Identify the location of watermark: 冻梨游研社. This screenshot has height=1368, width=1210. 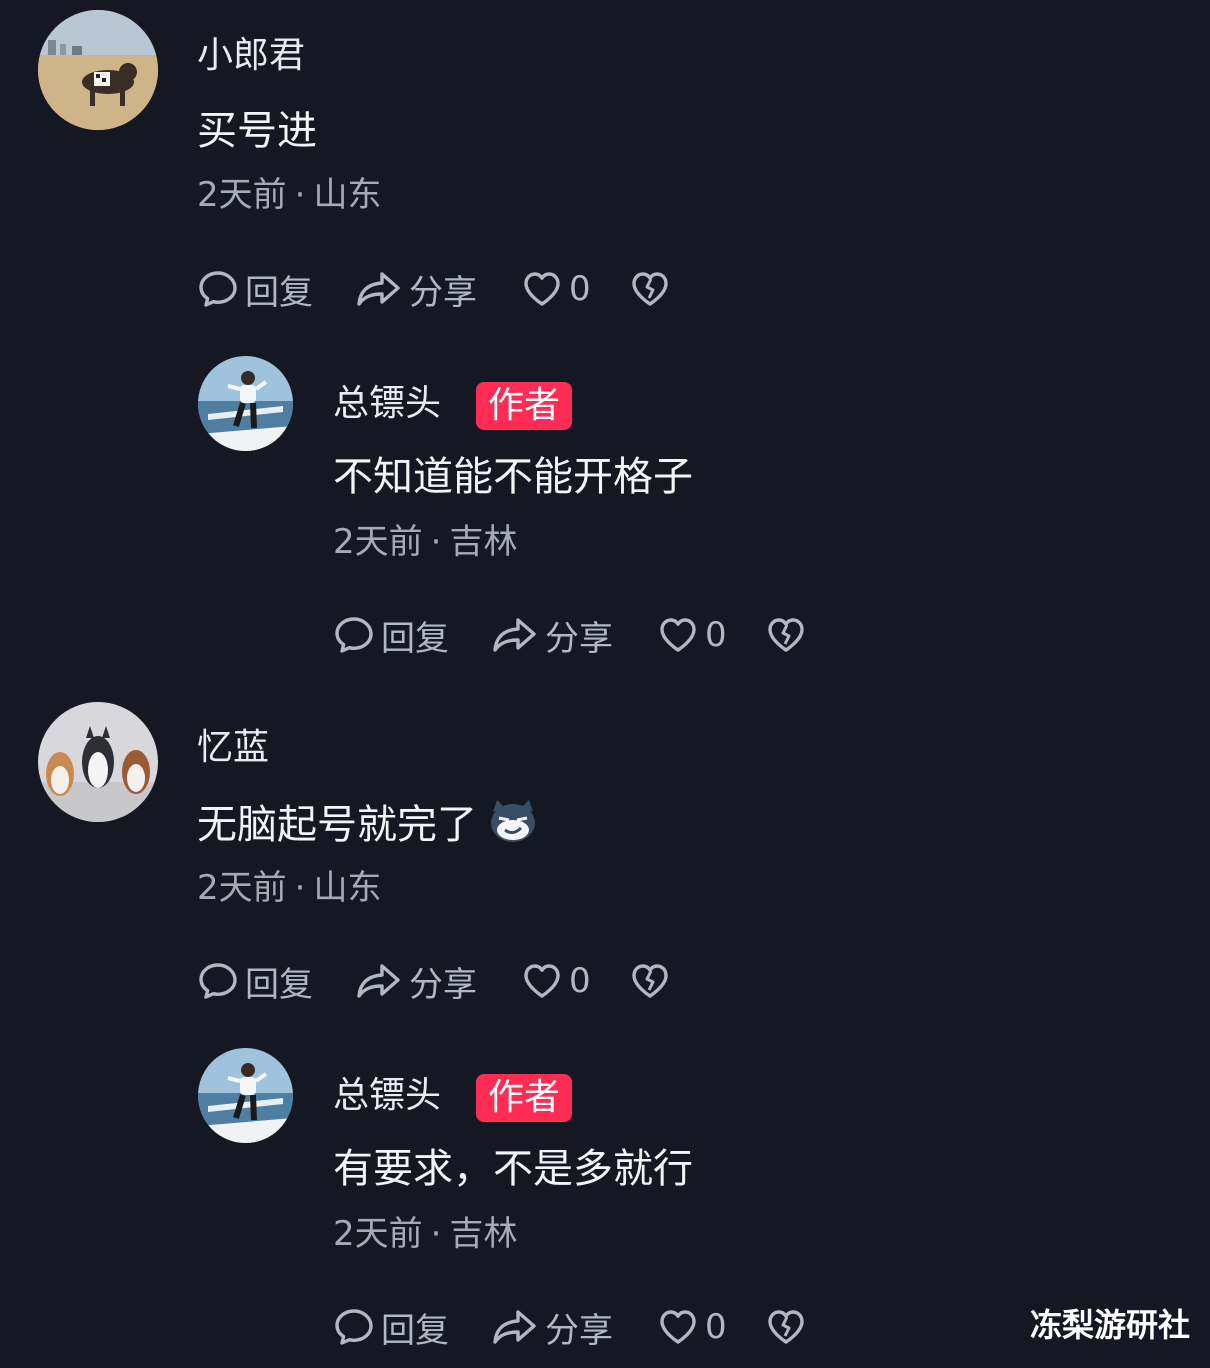
(1109, 1325).